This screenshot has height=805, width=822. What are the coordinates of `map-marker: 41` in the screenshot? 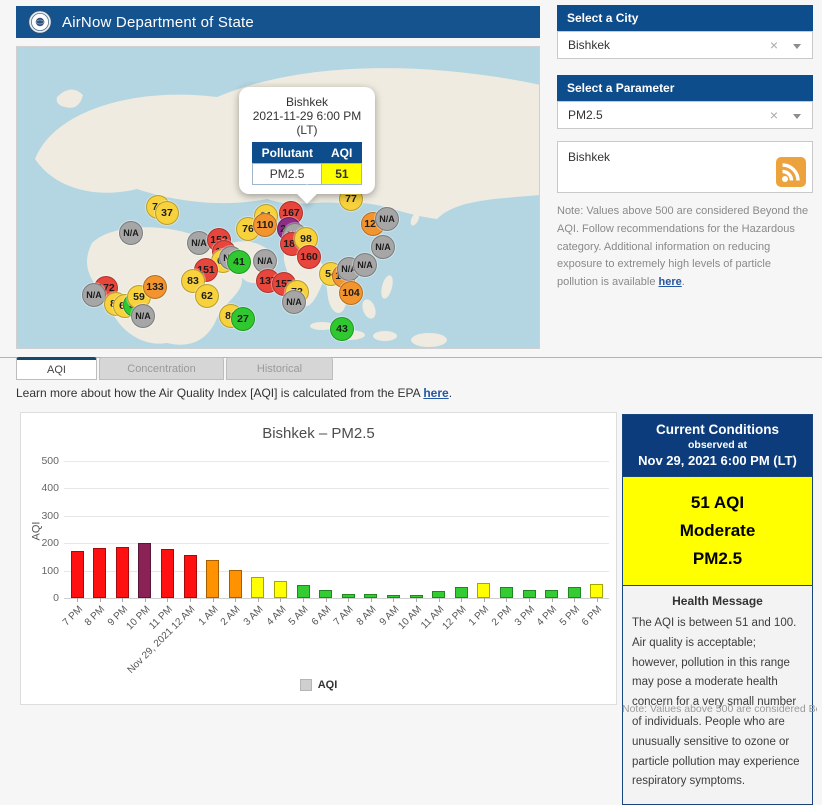 It's located at (239, 262).